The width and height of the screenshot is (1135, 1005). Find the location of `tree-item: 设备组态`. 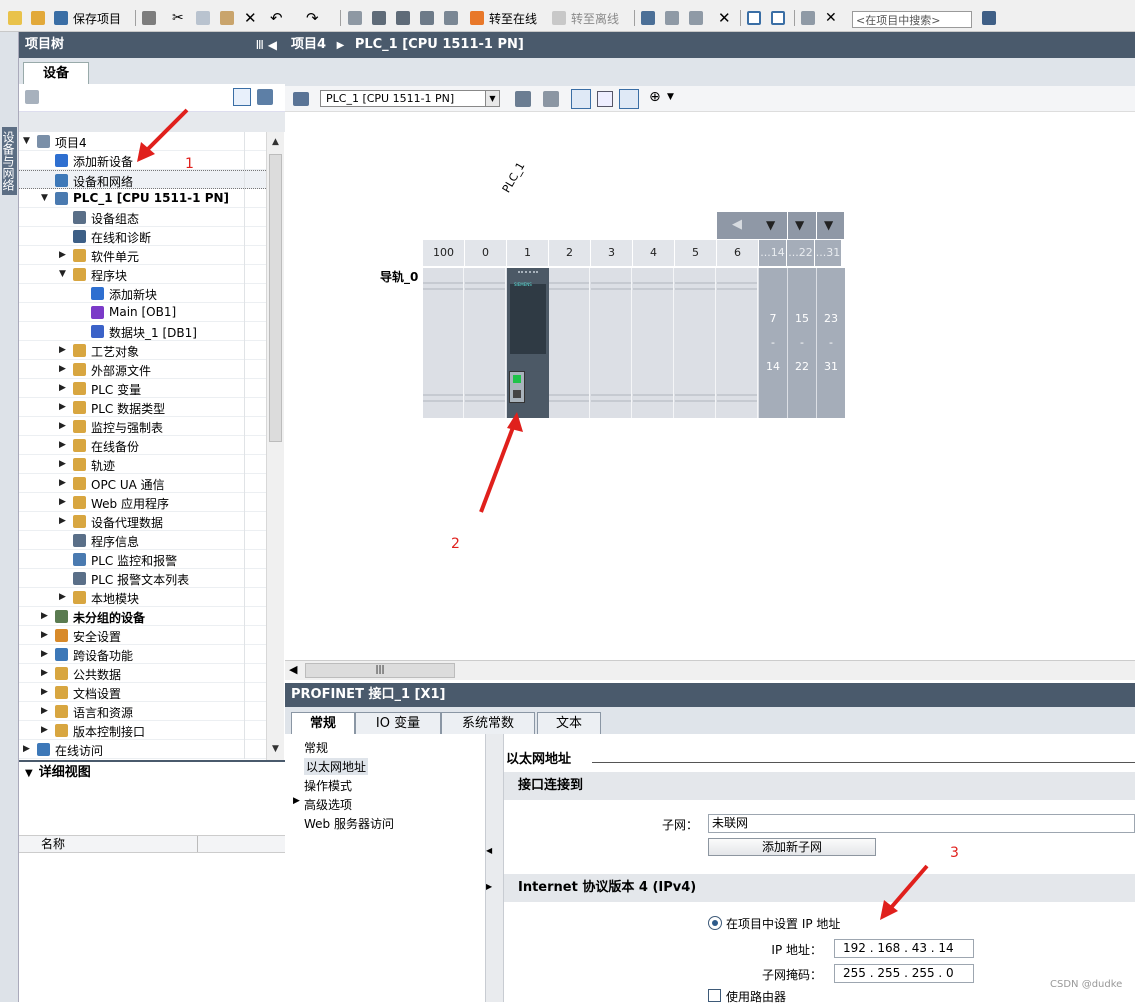

tree-item: 设备组态 is located at coordinates (142, 217).